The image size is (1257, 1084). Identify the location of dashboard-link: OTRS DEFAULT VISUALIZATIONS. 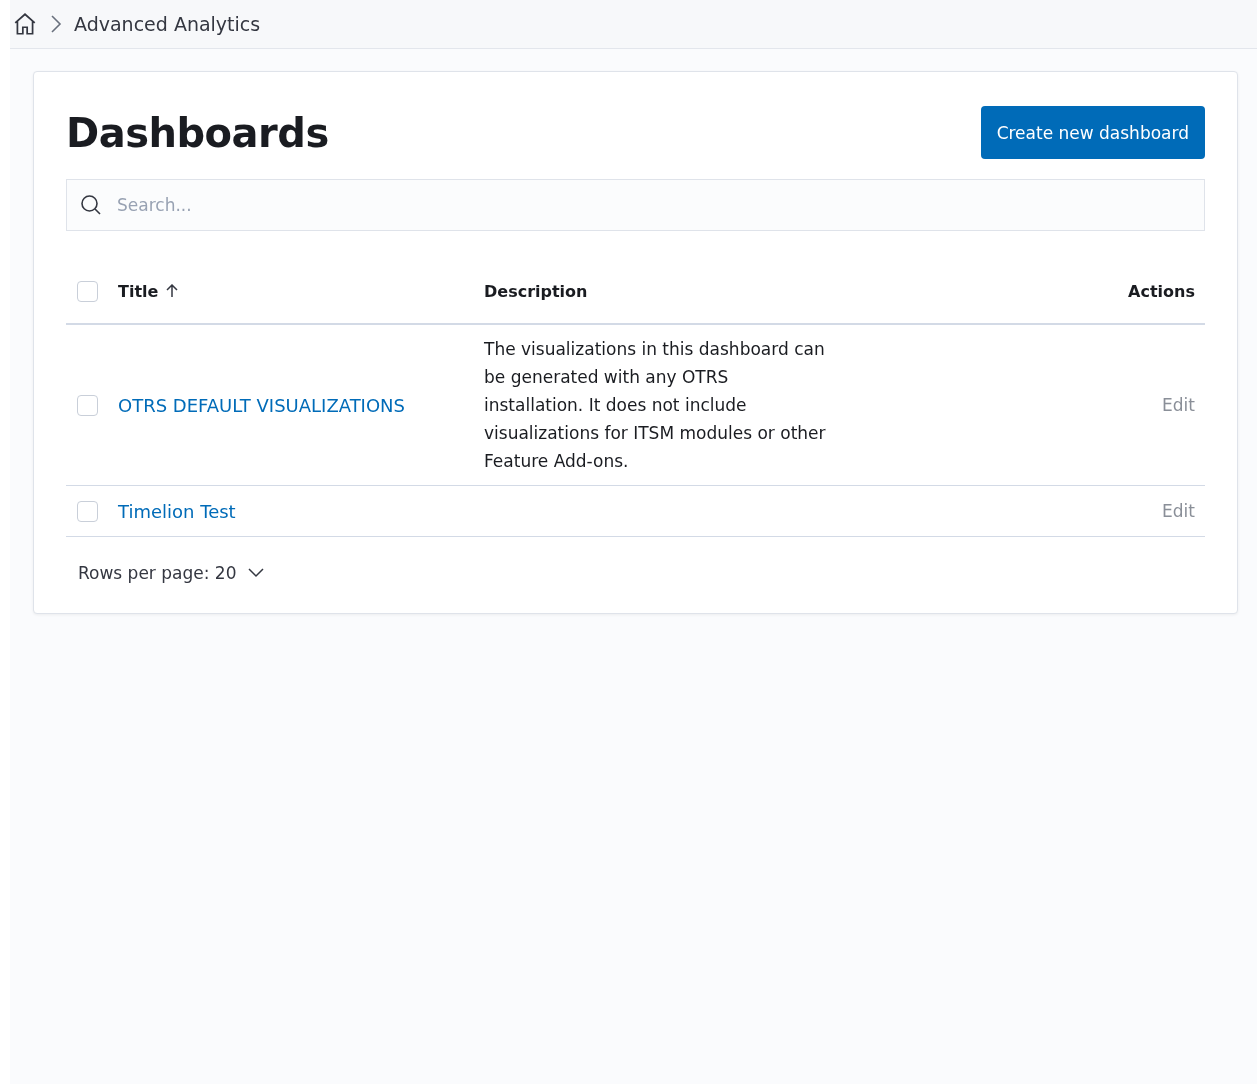
(261, 405).